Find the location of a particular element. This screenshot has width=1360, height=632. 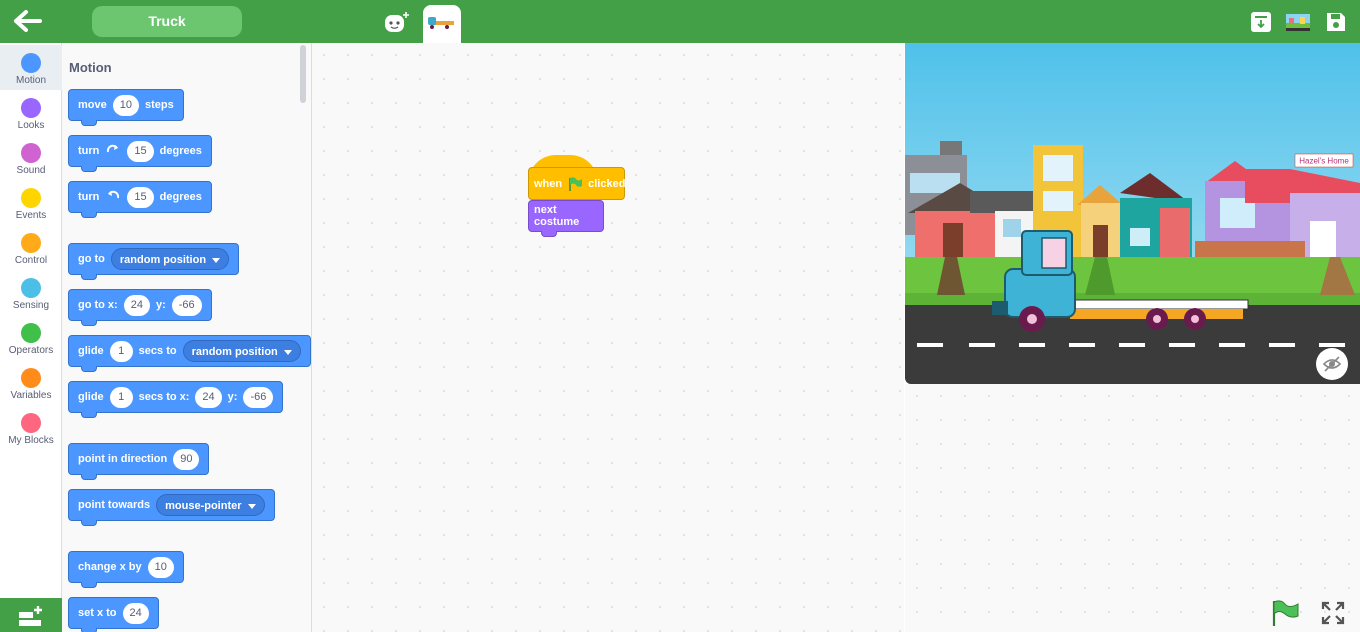

control-dot-icon is located at coordinates (31, 243).